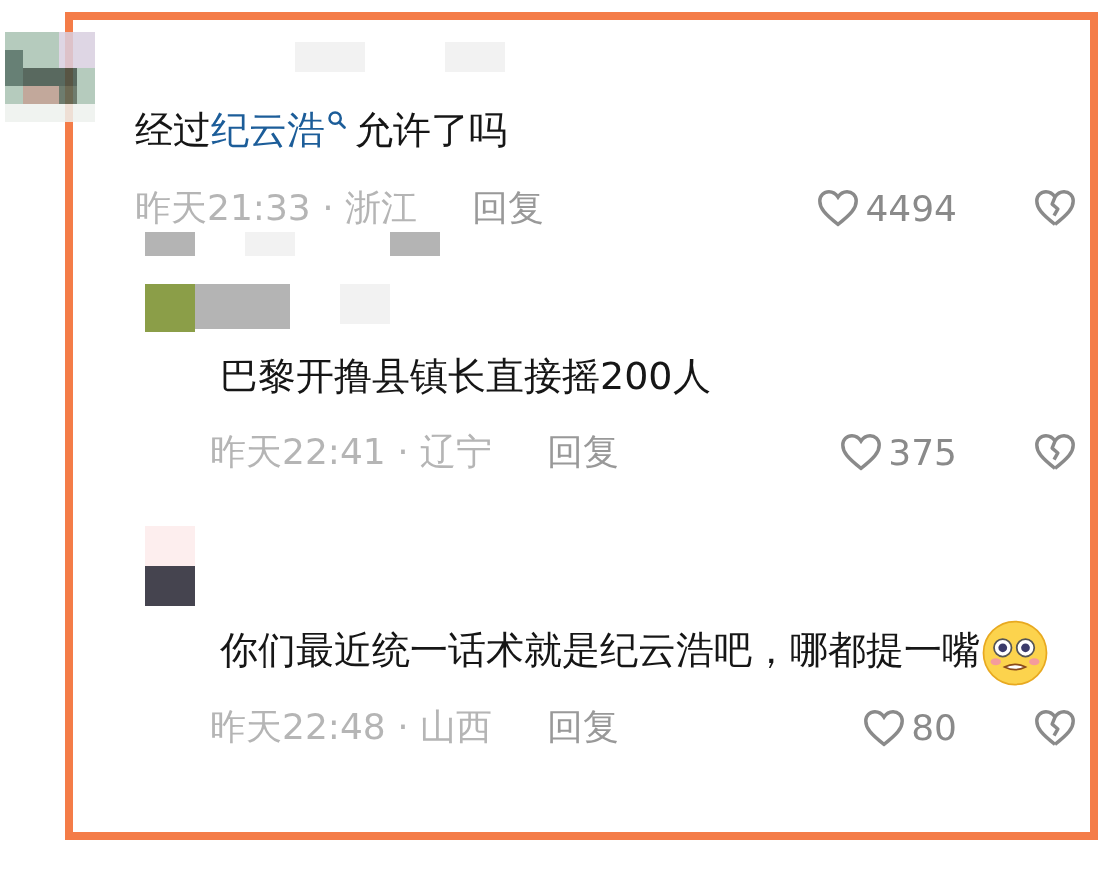  What do you see at coordinates (337, 120) in the screenshot?
I see `search-icon` at bounding box center [337, 120].